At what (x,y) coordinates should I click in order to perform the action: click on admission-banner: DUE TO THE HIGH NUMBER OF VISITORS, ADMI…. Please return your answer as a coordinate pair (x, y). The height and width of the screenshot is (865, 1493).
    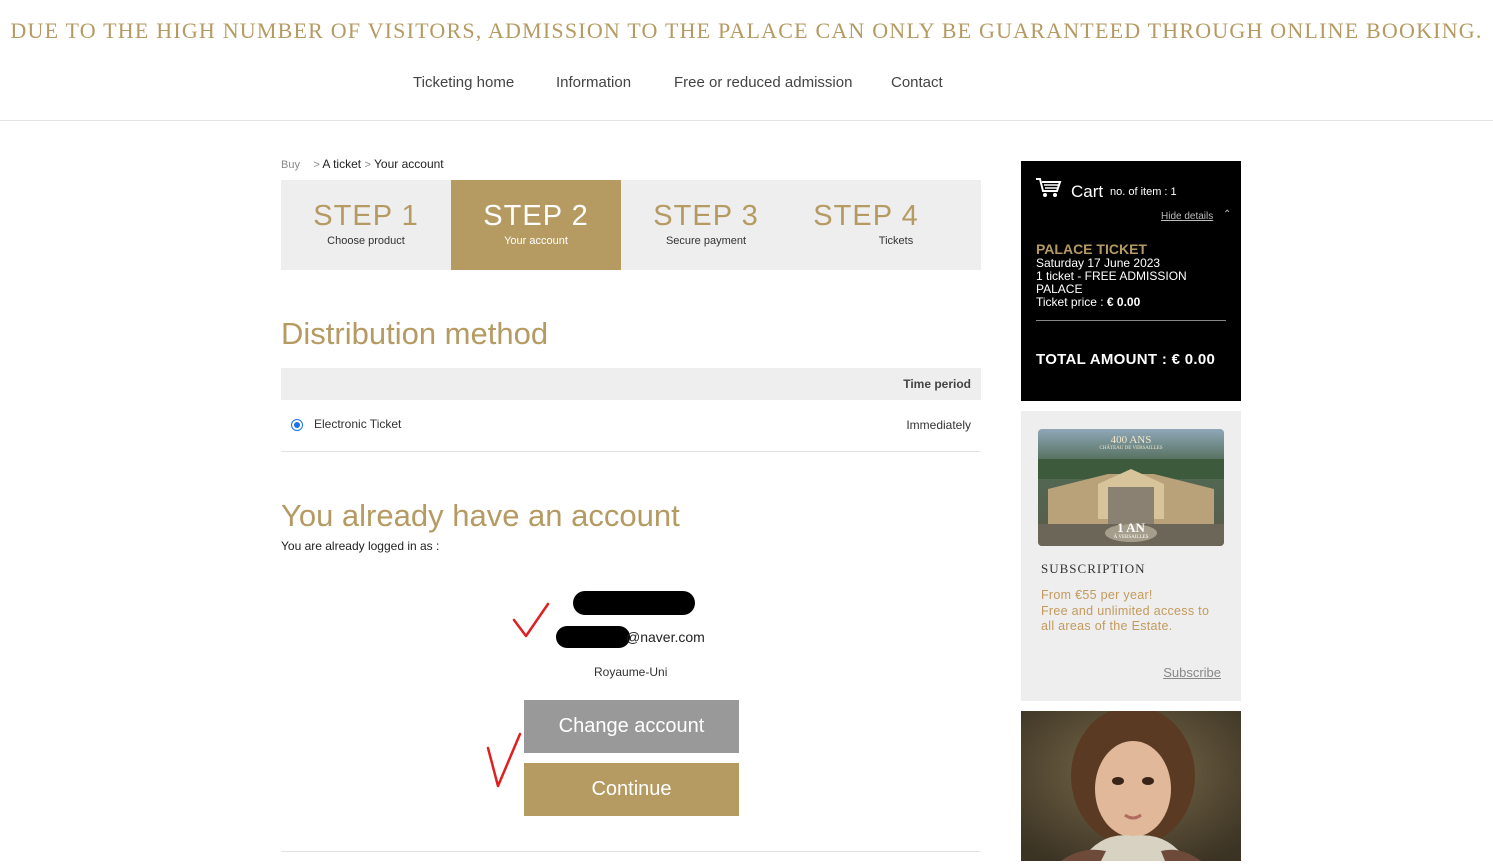
    Looking at the image, I should click on (746, 30).